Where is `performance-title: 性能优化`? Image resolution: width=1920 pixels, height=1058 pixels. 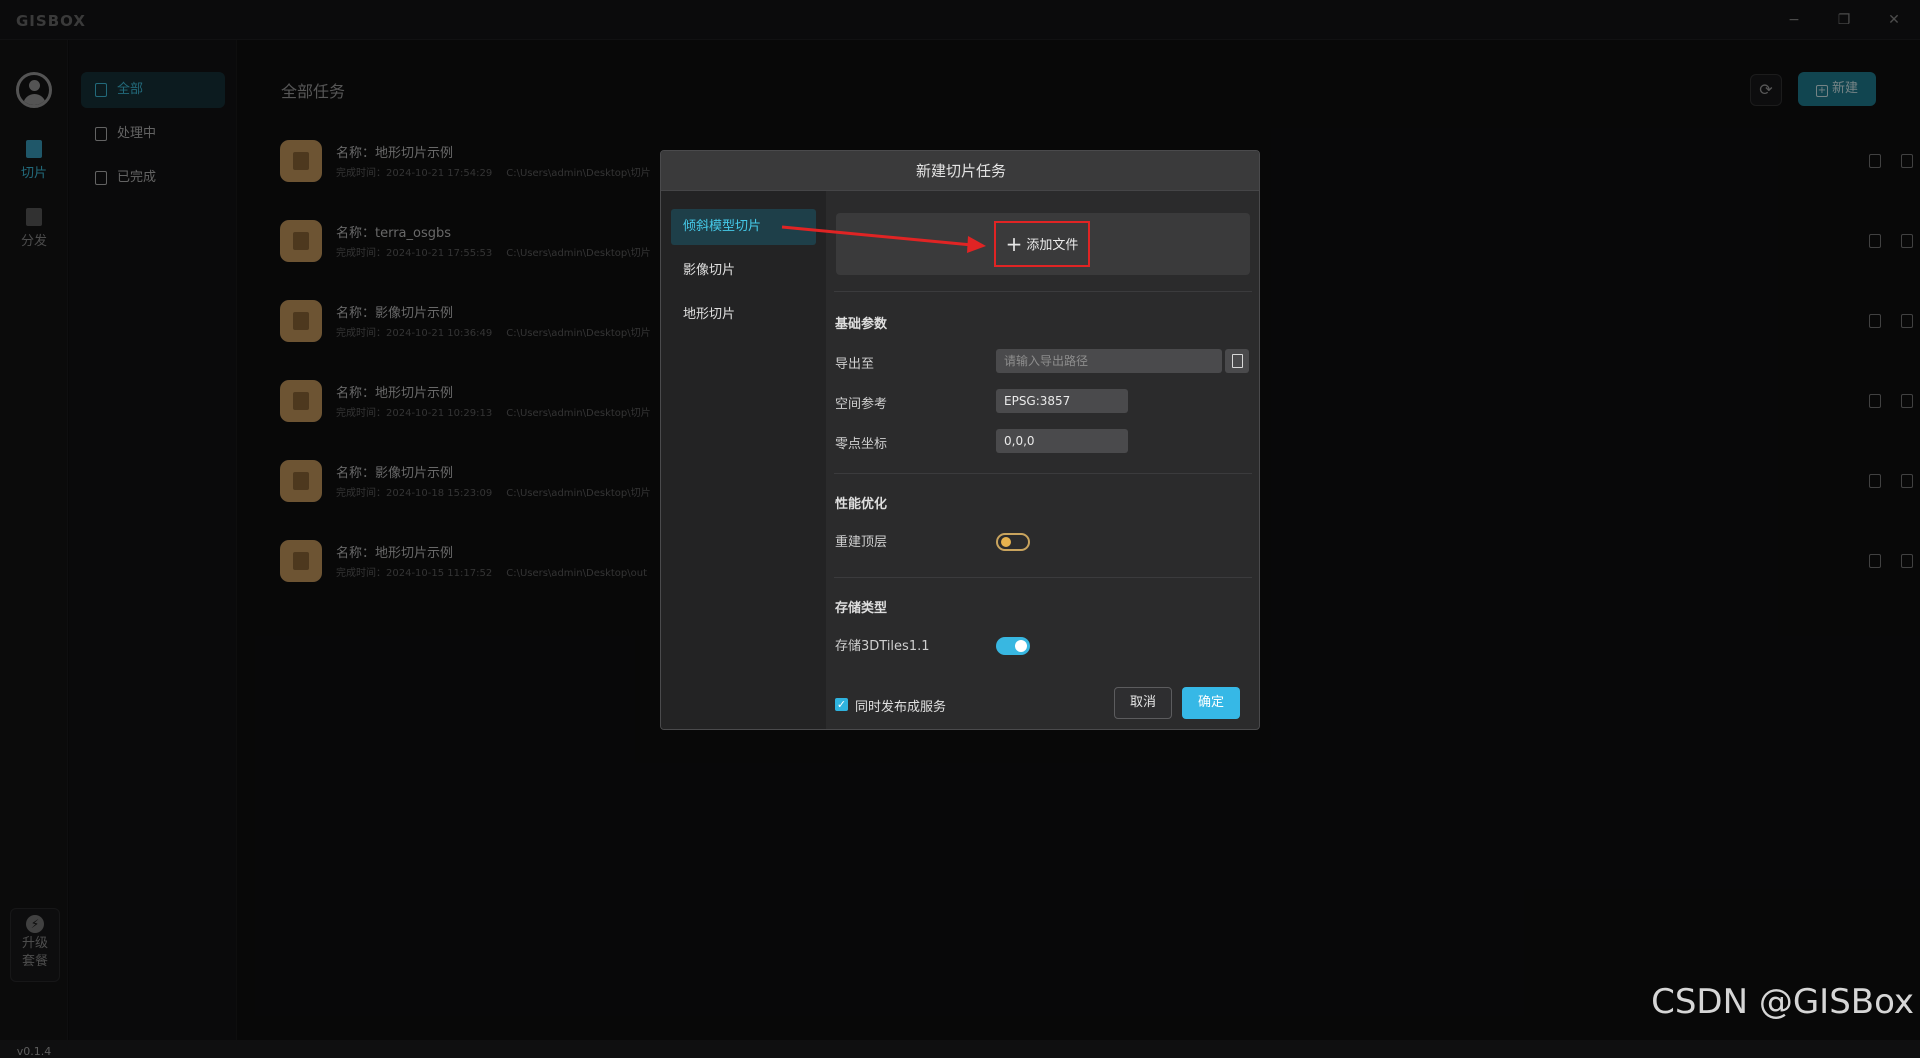 performance-title: 性能优化 is located at coordinates (861, 504).